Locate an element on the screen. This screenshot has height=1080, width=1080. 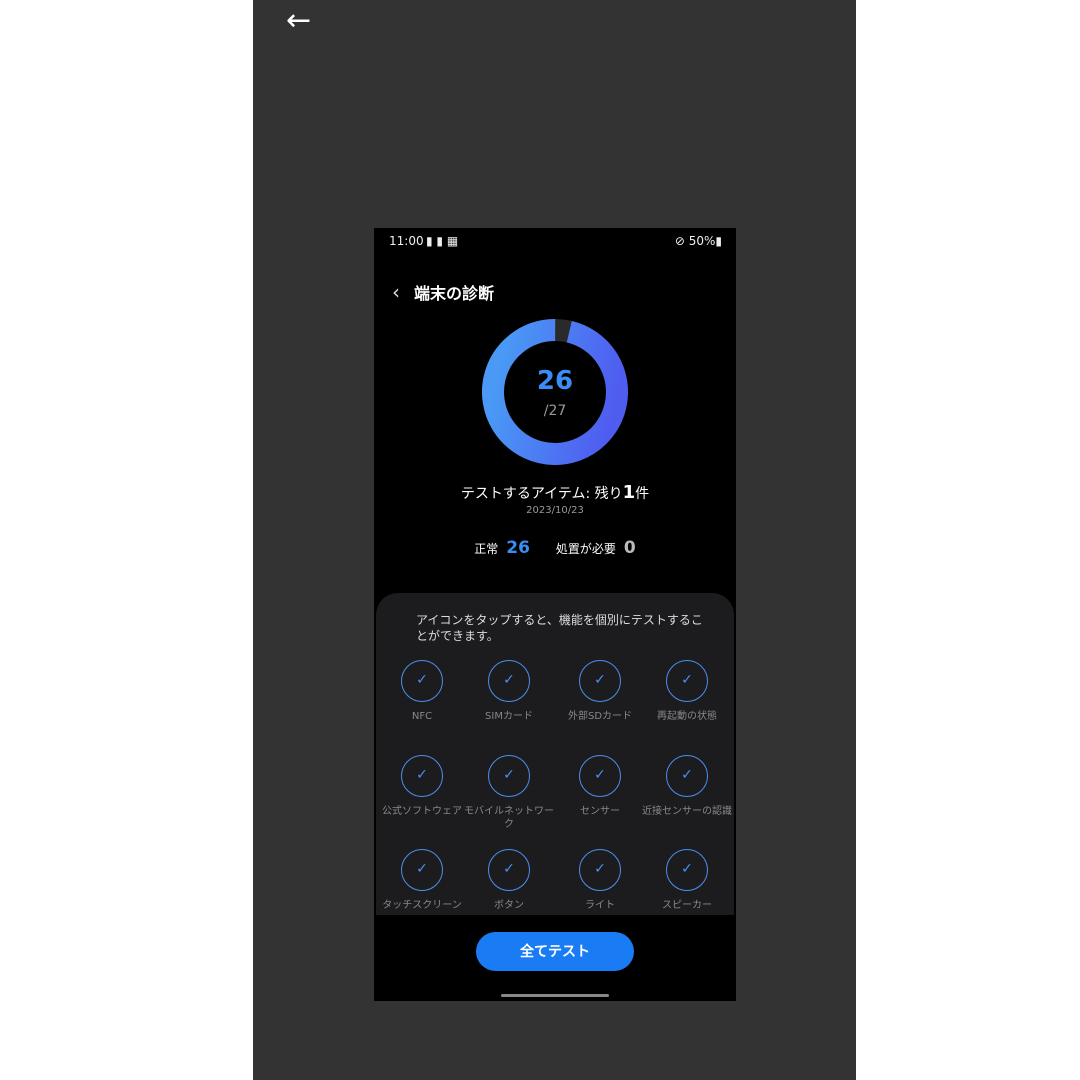
total-count: /27 is located at coordinates (555, 411).